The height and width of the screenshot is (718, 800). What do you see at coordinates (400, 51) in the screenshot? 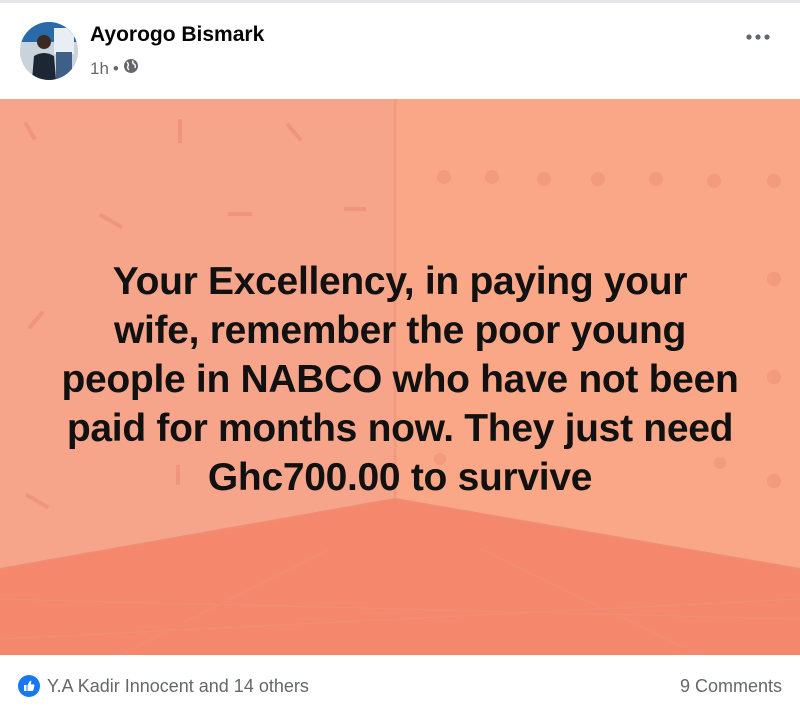
I see `post-header: Ayorogo Bismark 1h •` at bounding box center [400, 51].